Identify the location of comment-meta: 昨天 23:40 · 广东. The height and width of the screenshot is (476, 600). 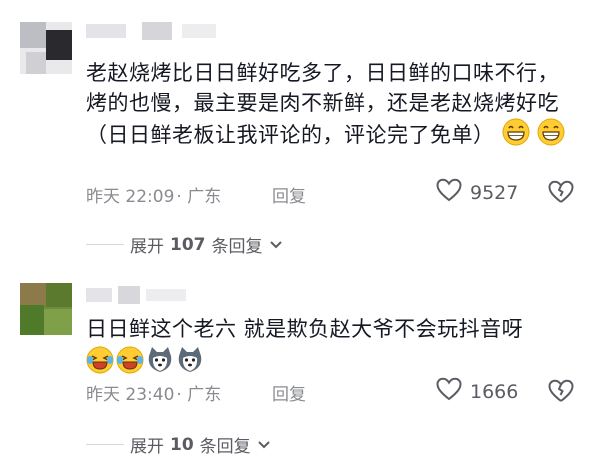
(153, 392).